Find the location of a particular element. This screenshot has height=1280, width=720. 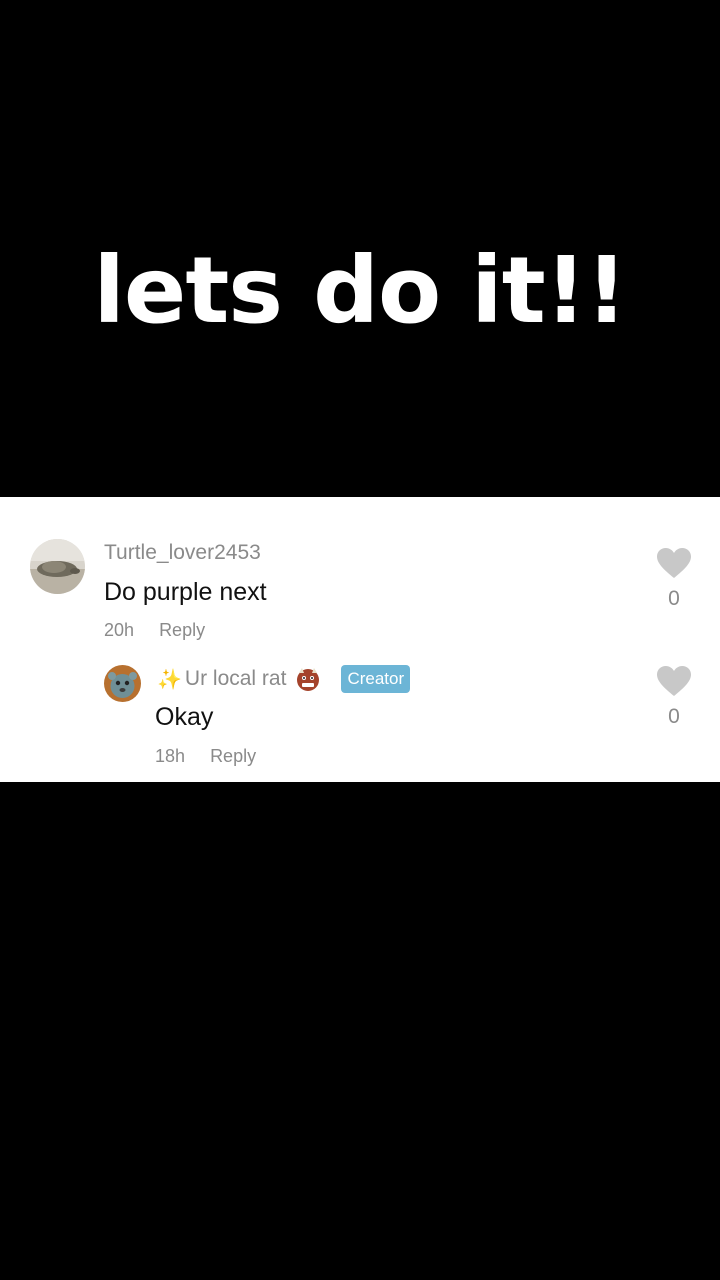

reply-time: 18h is located at coordinates (170, 756).